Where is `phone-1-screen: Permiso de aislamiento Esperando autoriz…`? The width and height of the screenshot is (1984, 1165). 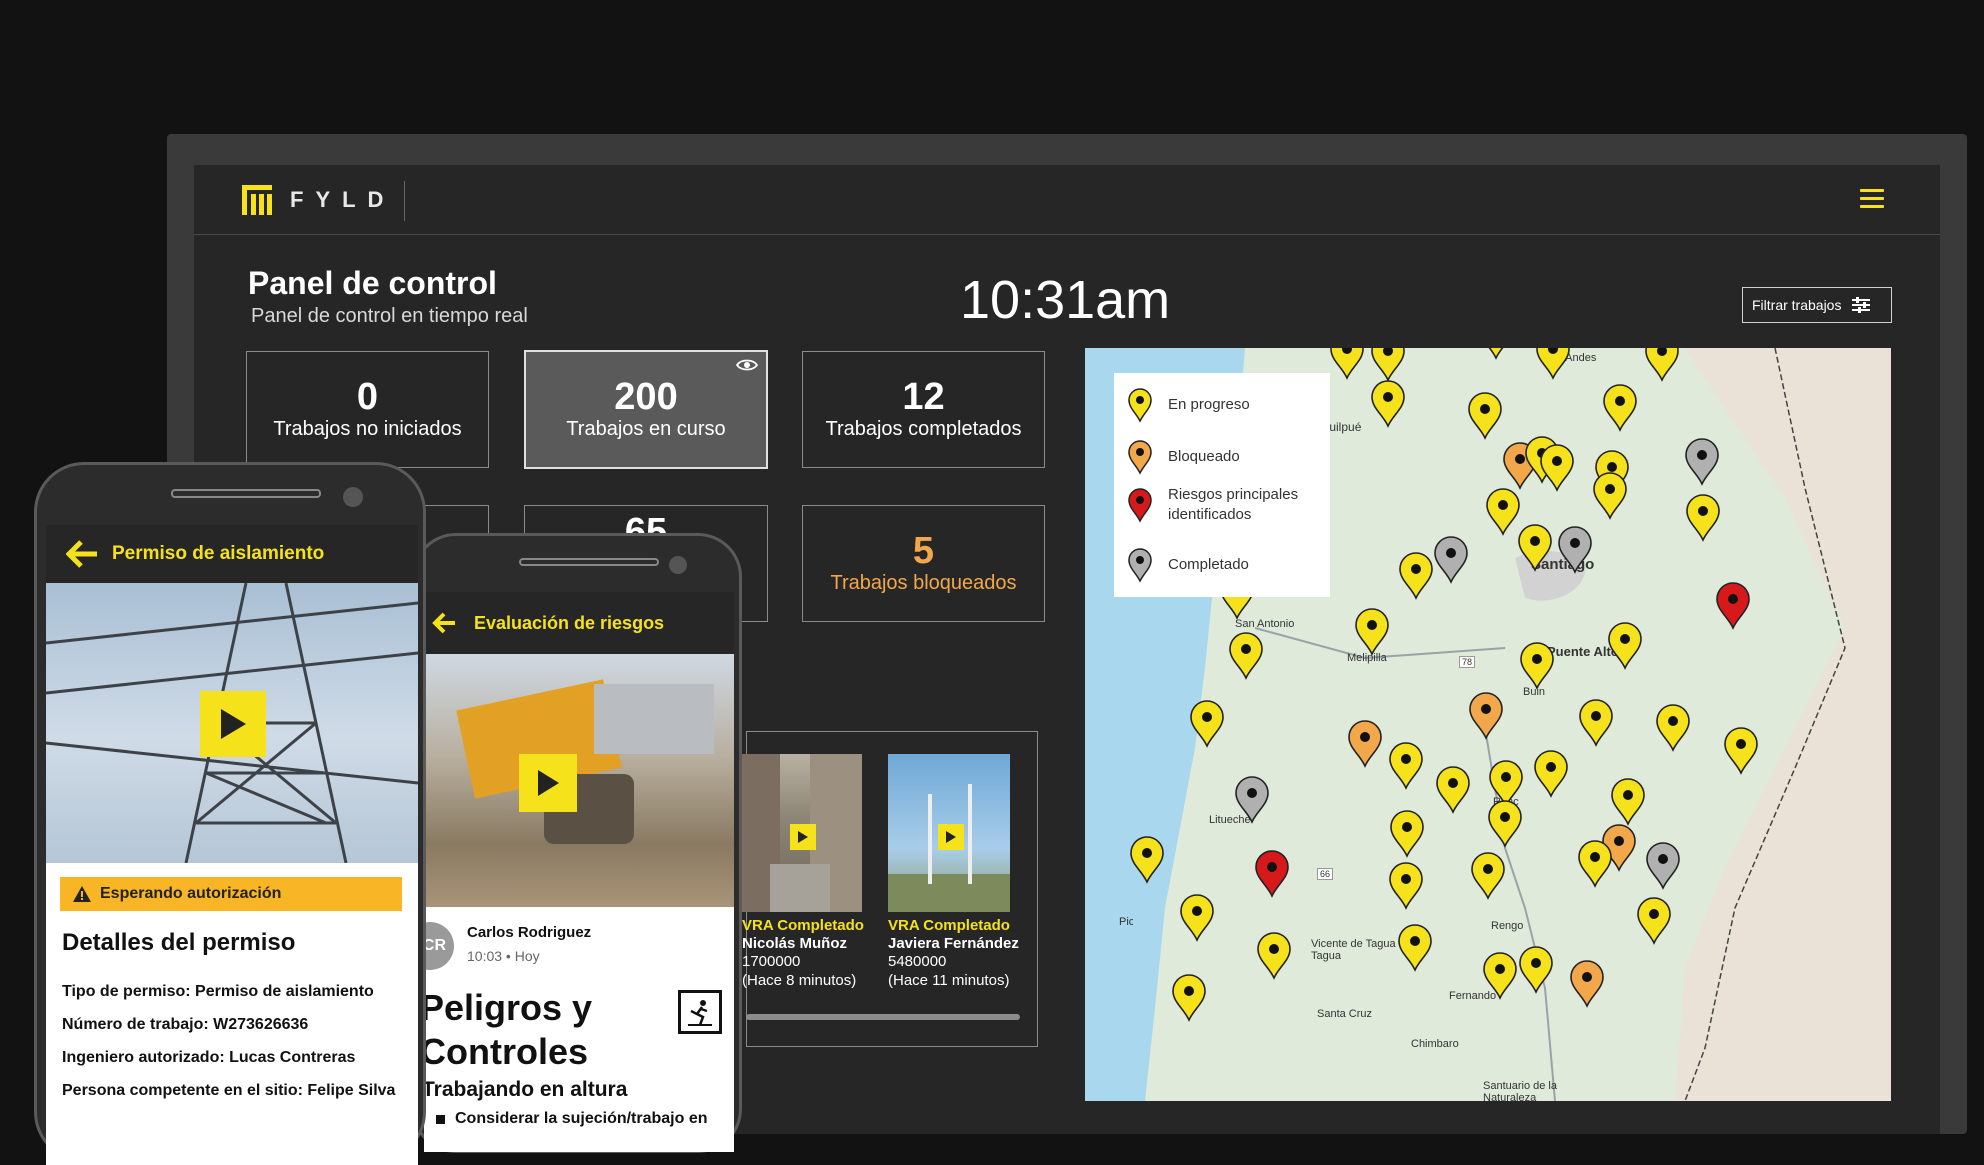
phone-1-screen: Permiso de aislamiento Esperando autoriz… is located at coordinates (232, 845).